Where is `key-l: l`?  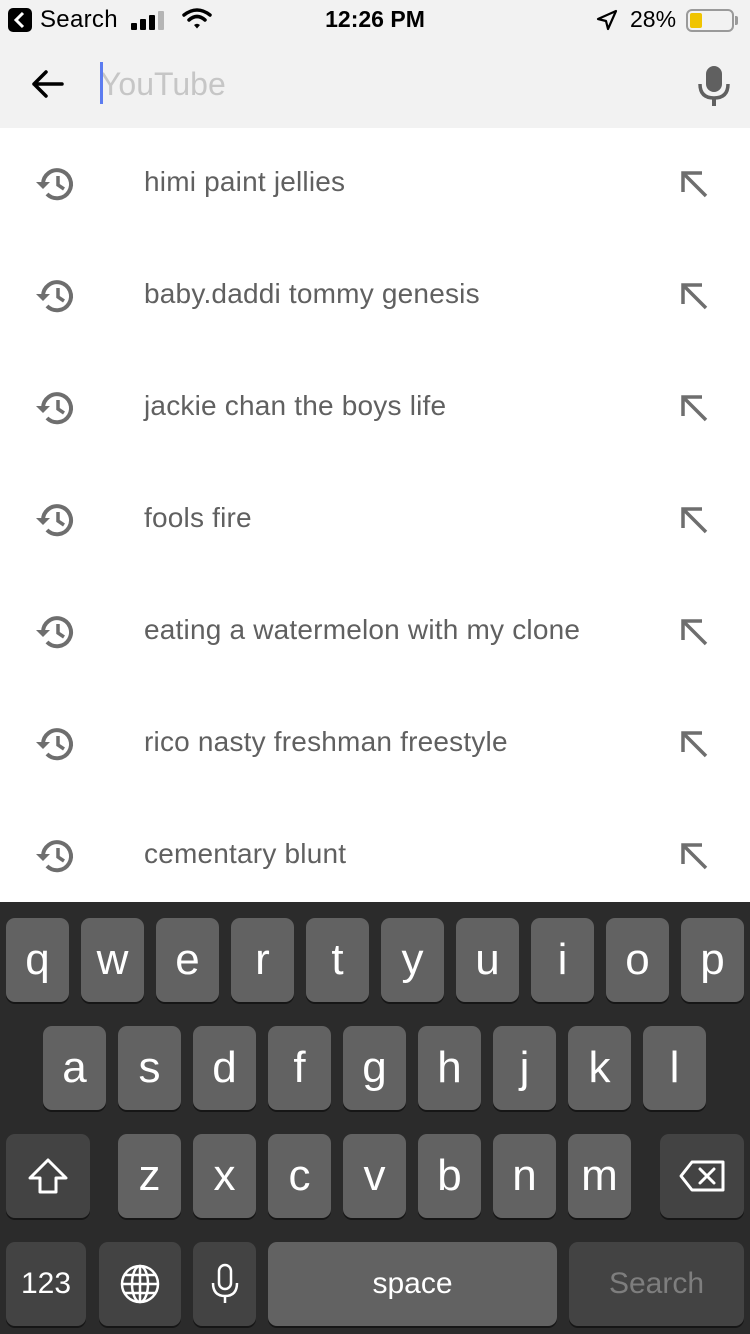
key-l: l is located at coordinates (674, 1068).